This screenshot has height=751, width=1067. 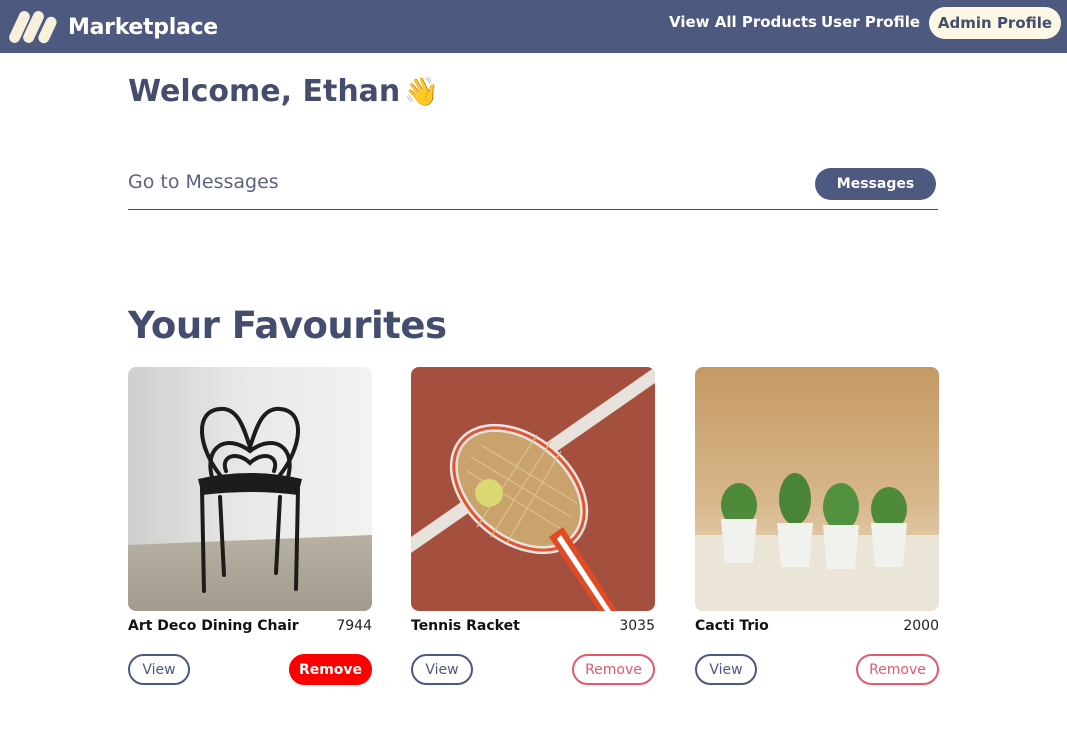 What do you see at coordinates (533, 186) in the screenshot?
I see `messages-row: Go to Messages Messages` at bounding box center [533, 186].